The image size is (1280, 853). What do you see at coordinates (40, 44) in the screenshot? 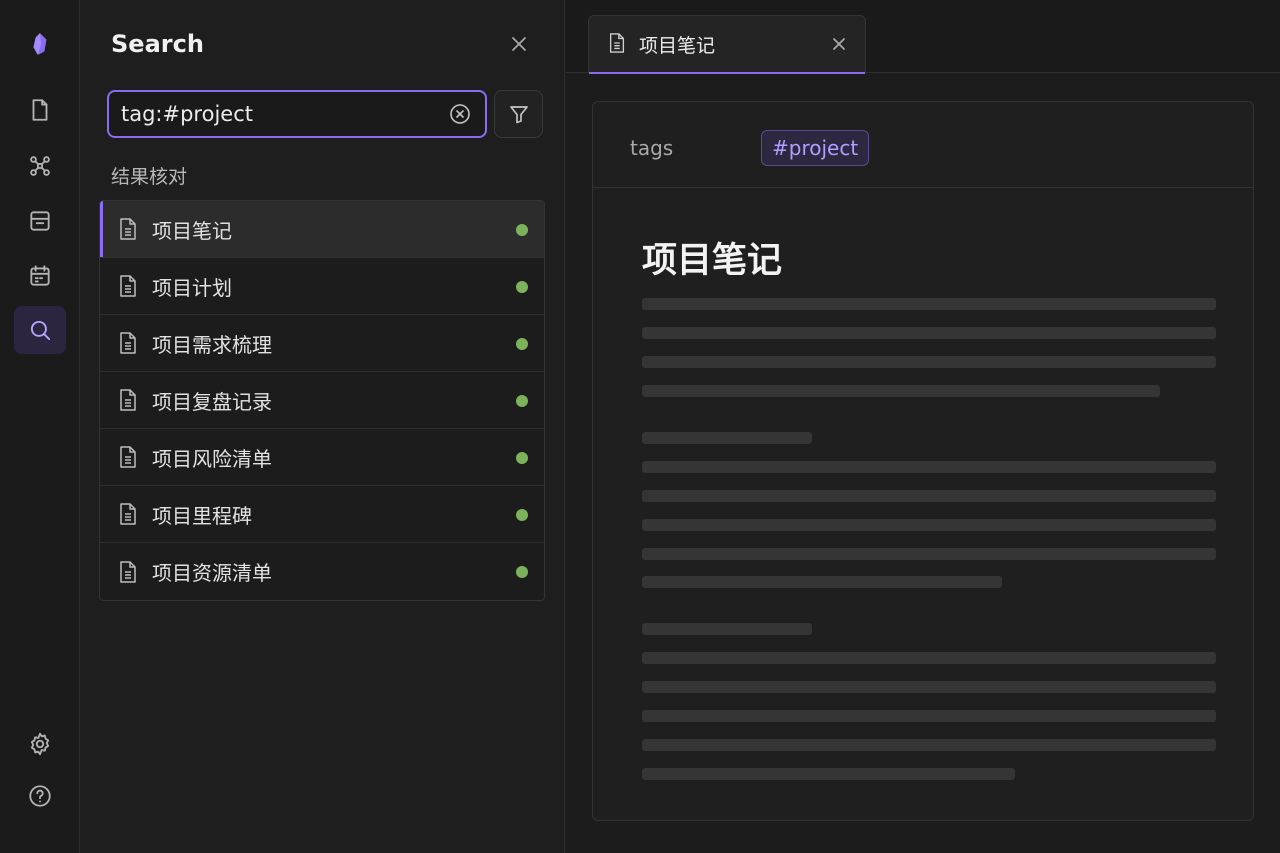
I see `app-logo-icon` at bounding box center [40, 44].